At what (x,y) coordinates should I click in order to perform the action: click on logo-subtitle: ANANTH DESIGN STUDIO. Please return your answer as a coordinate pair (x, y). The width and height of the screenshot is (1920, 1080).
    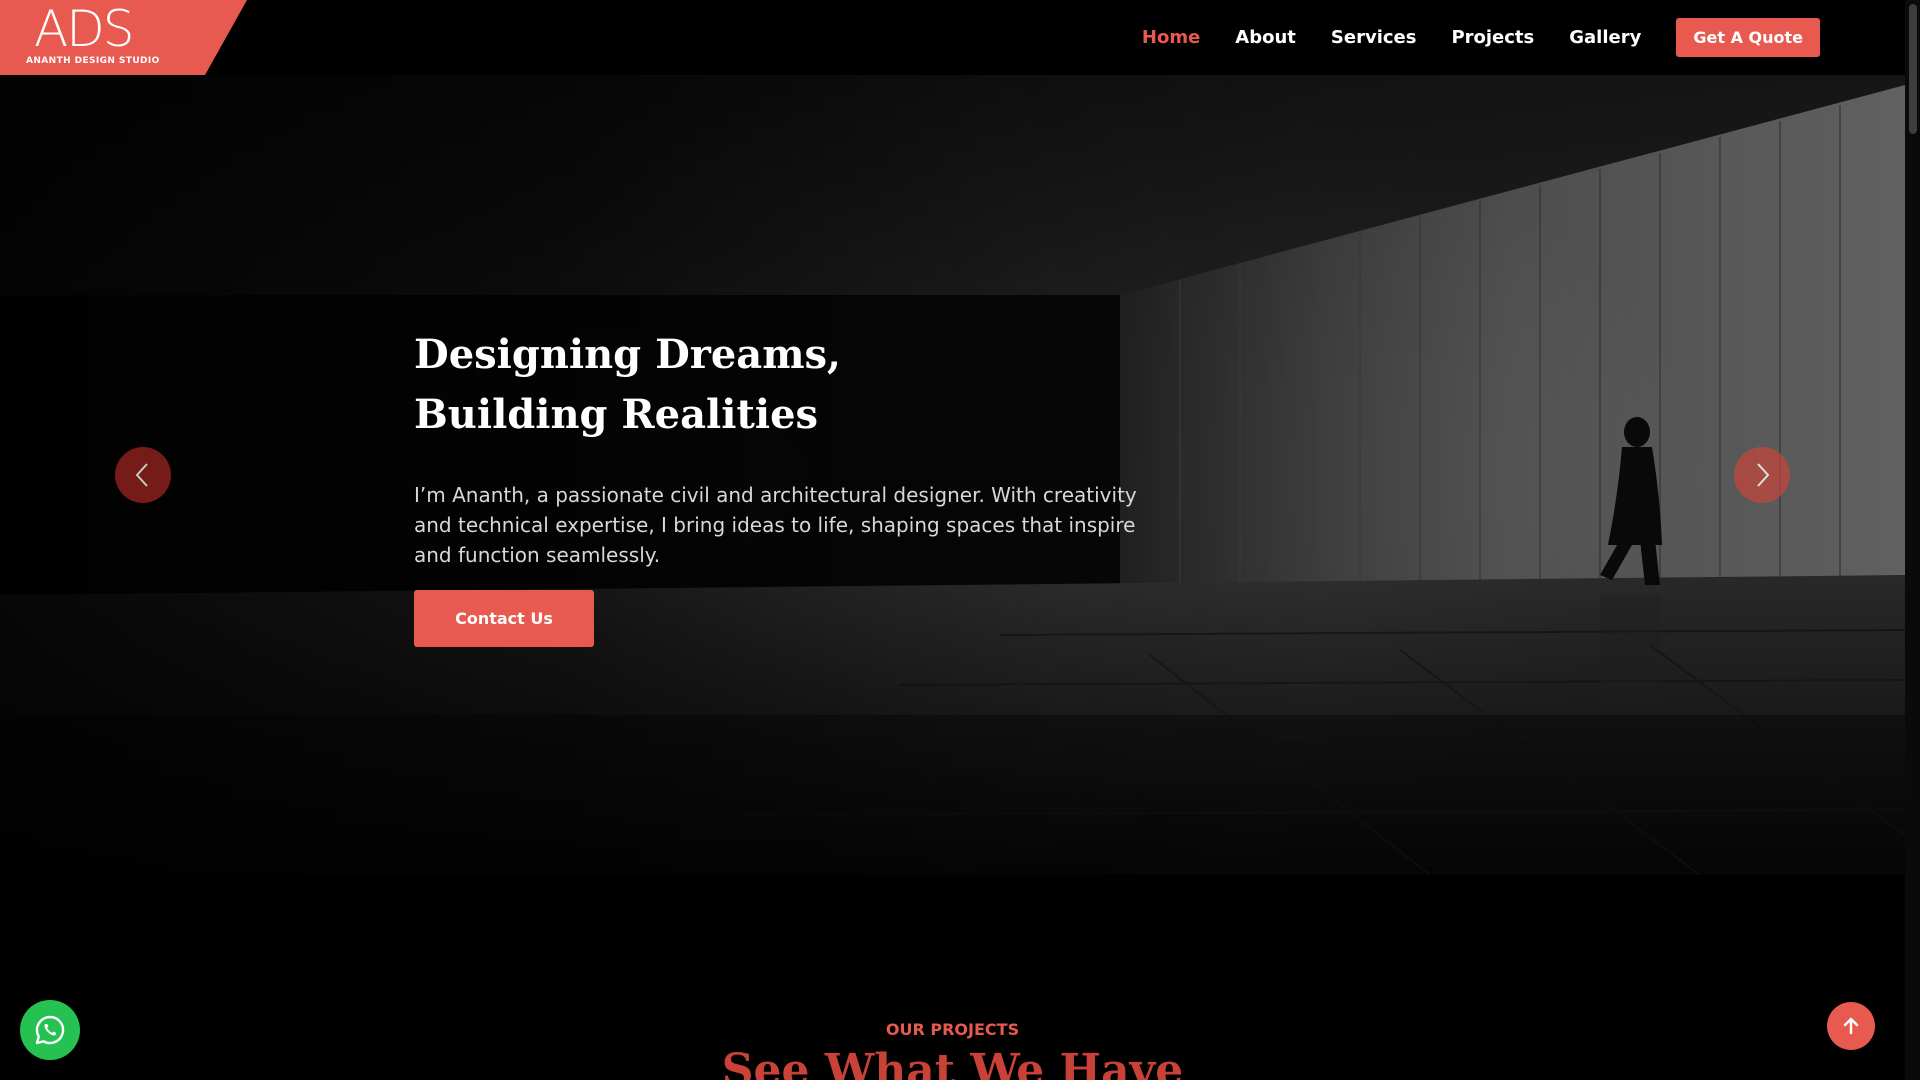
    Looking at the image, I should click on (93, 61).